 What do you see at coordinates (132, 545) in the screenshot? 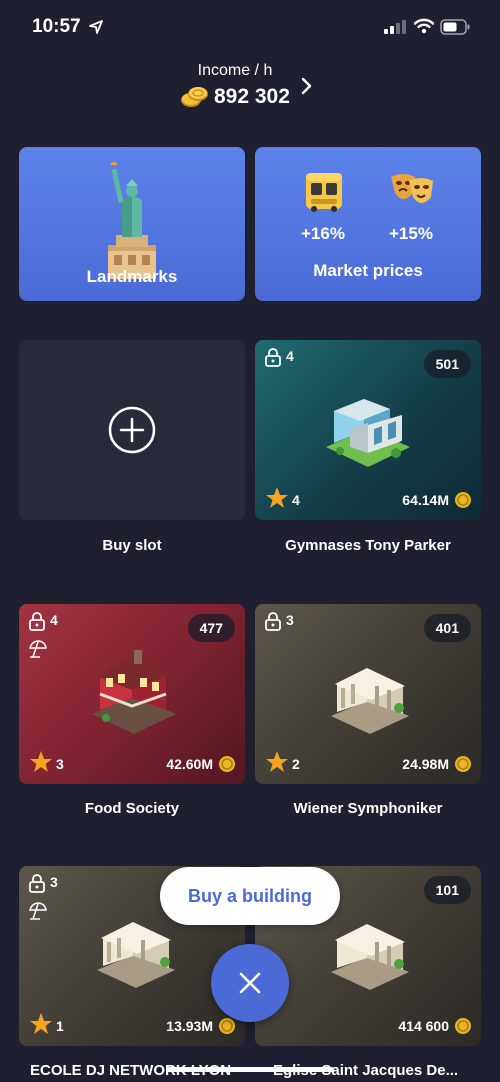
I see `buy-slot-caption: Buy slot` at bounding box center [132, 545].